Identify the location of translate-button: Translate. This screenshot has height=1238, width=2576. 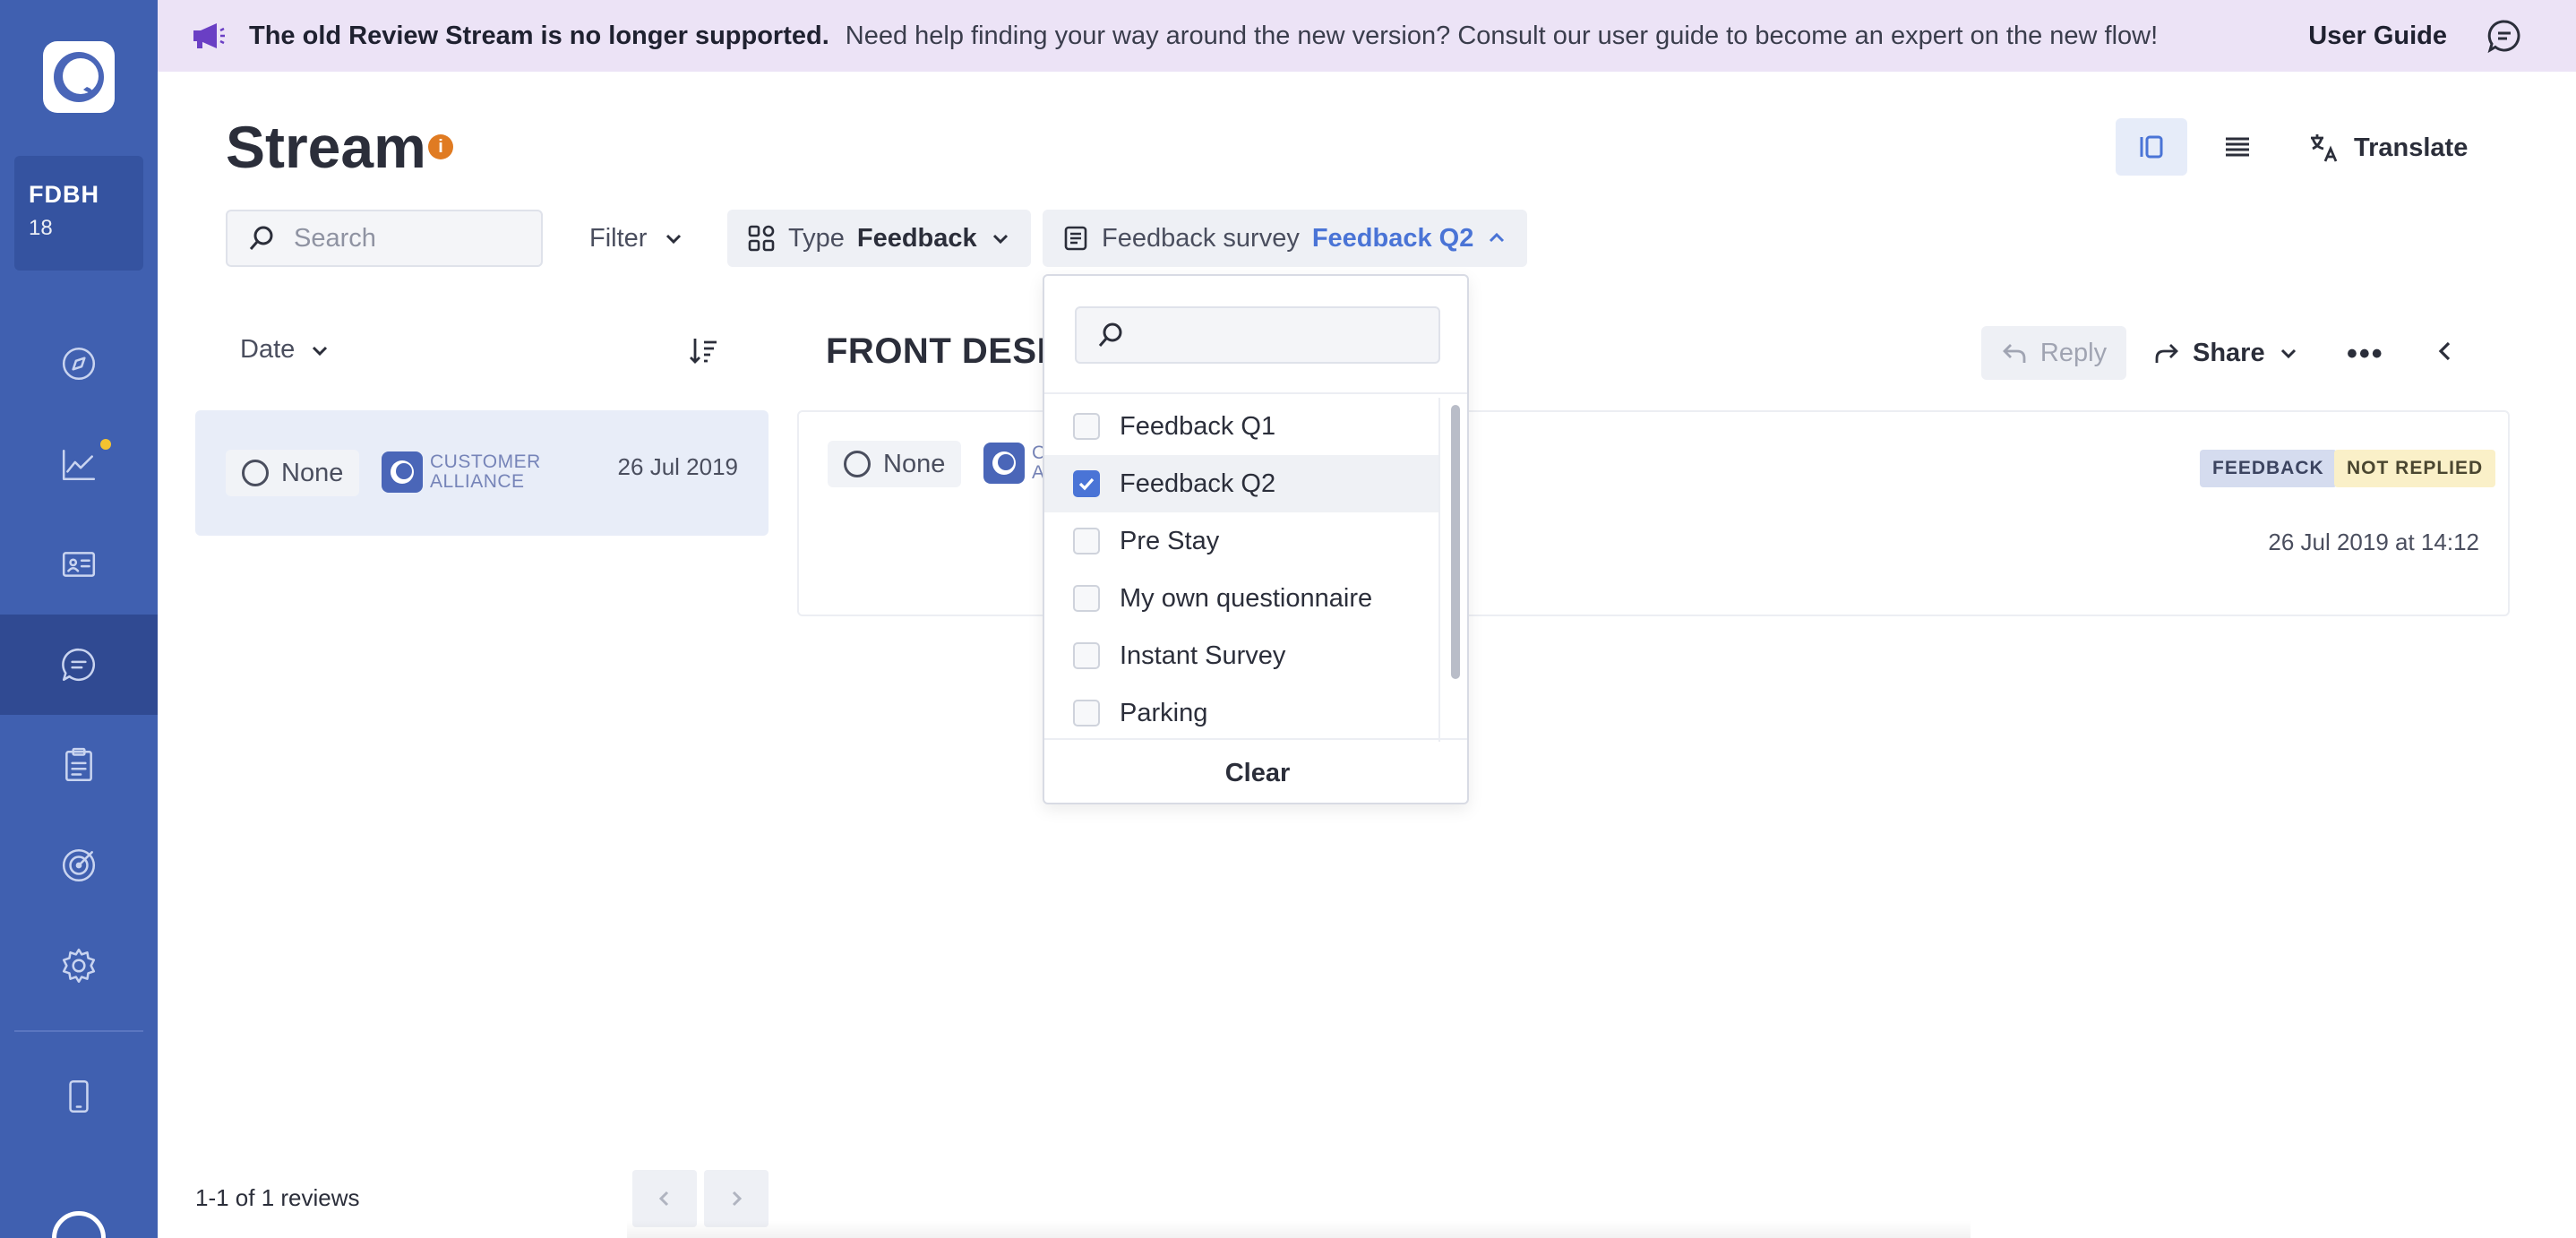
(2387, 147).